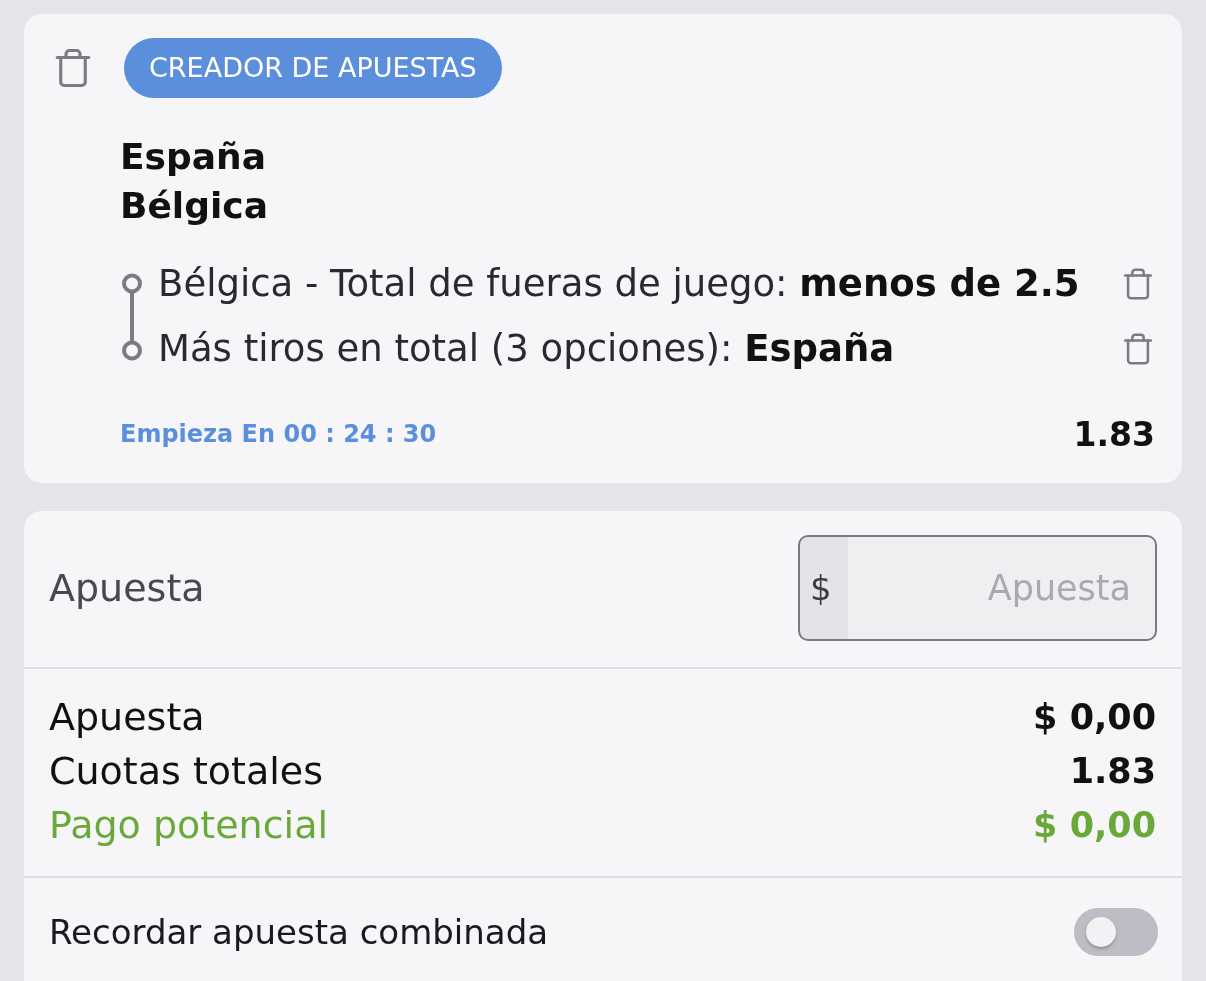 This screenshot has width=1206, height=981. What do you see at coordinates (1114, 434) in the screenshot?
I see `odds-value: 1.83` at bounding box center [1114, 434].